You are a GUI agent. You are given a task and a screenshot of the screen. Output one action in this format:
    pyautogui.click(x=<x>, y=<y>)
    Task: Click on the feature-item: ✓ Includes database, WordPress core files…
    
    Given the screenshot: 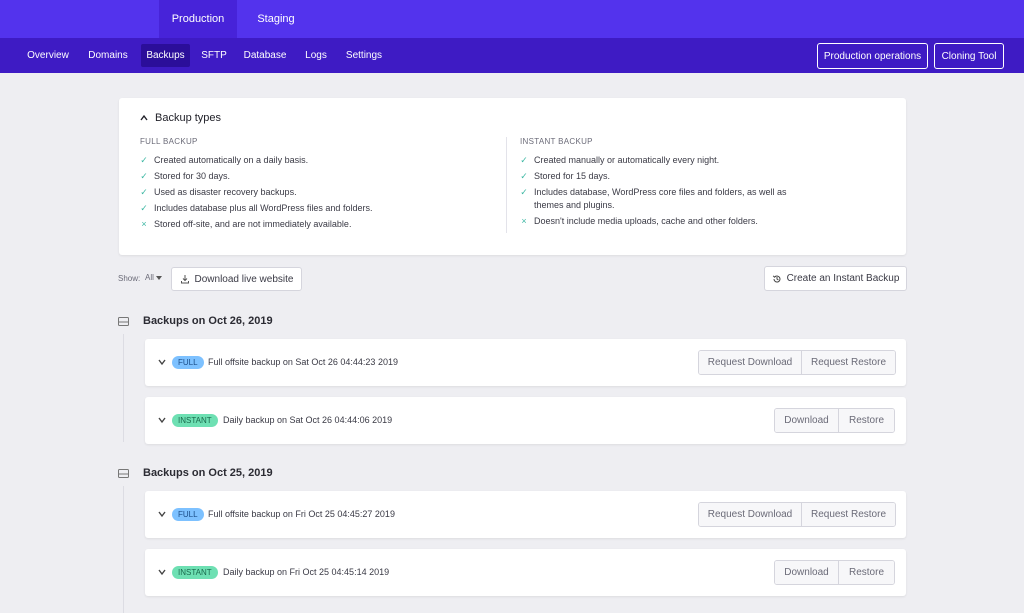 What is the action you would take?
    pyautogui.click(x=653, y=198)
    